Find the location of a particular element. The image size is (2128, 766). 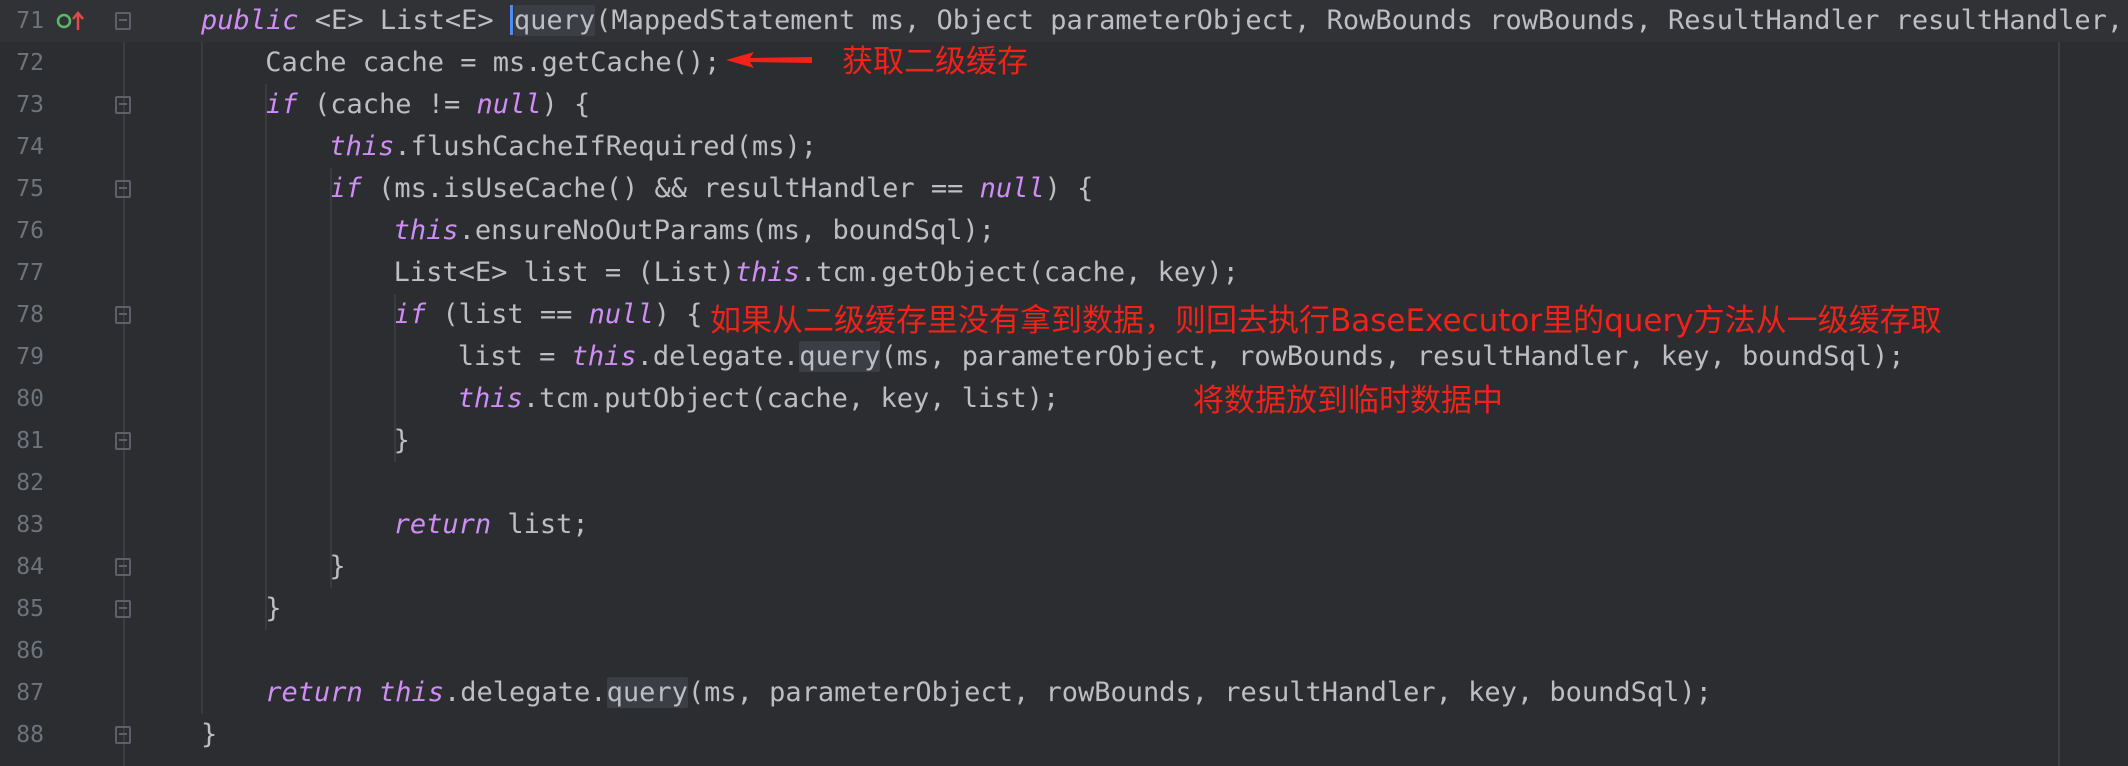

code-text: if (cache != null) { is located at coordinates (427, 105).